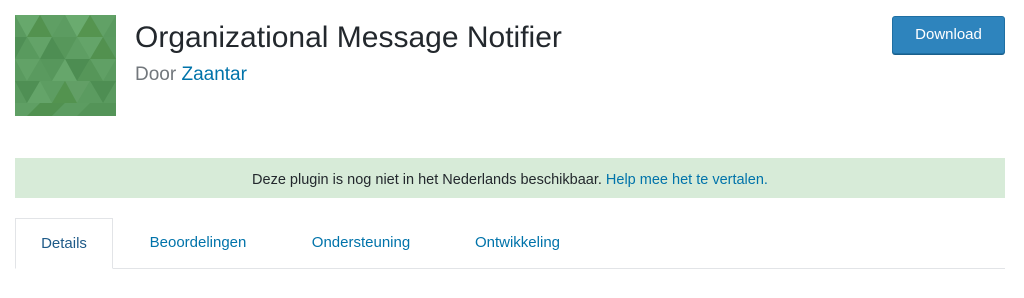 Image resolution: width=1024 pixels, height=298 pixels. I want to click on plugin-banner-icon, so click(65, 65).